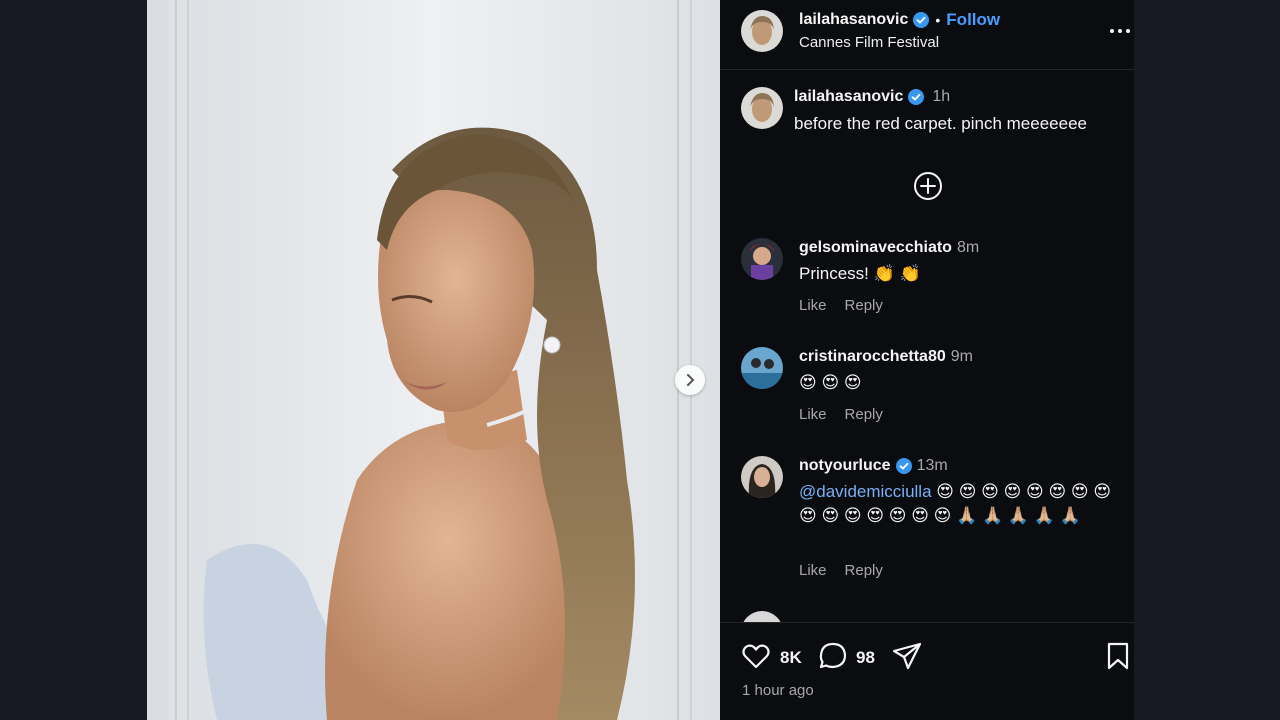  I want to click on comment-bubble-icon, so click(833, 656).